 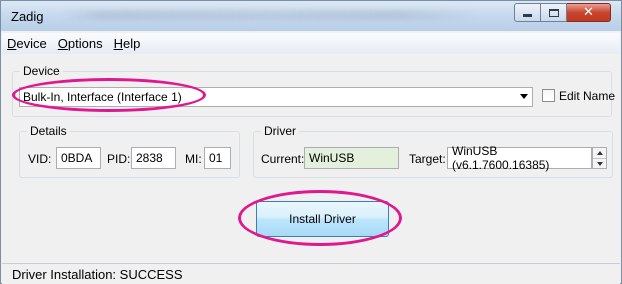 I want to click on minimize-button, so click(x=527, y=12).